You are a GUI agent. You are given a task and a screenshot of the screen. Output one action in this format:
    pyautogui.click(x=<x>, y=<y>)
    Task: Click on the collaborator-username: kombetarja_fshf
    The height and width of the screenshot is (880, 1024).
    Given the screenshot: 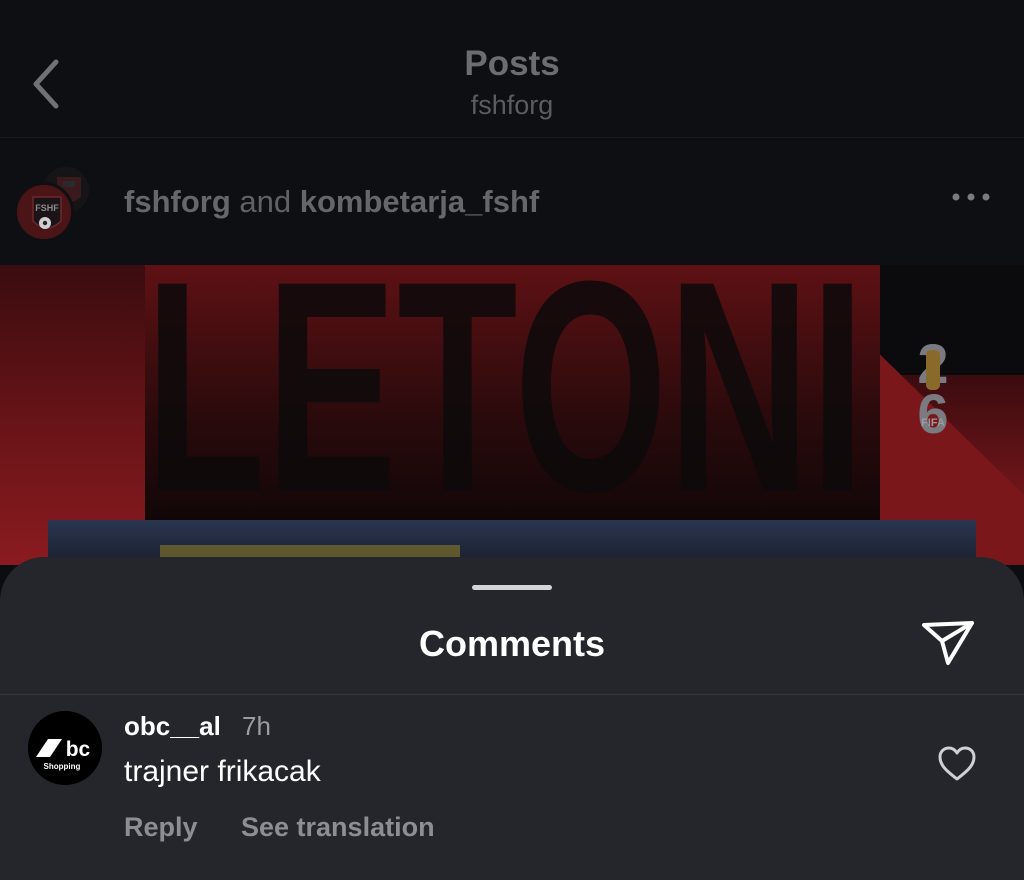 What is the action you would take?
    pyautogui.click(x=419, y=201)
    